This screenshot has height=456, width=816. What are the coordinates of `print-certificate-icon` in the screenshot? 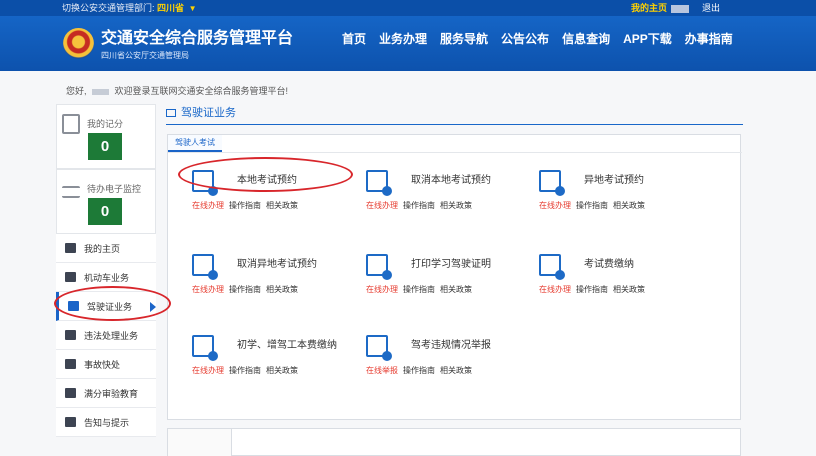 It's located at (379, 267).